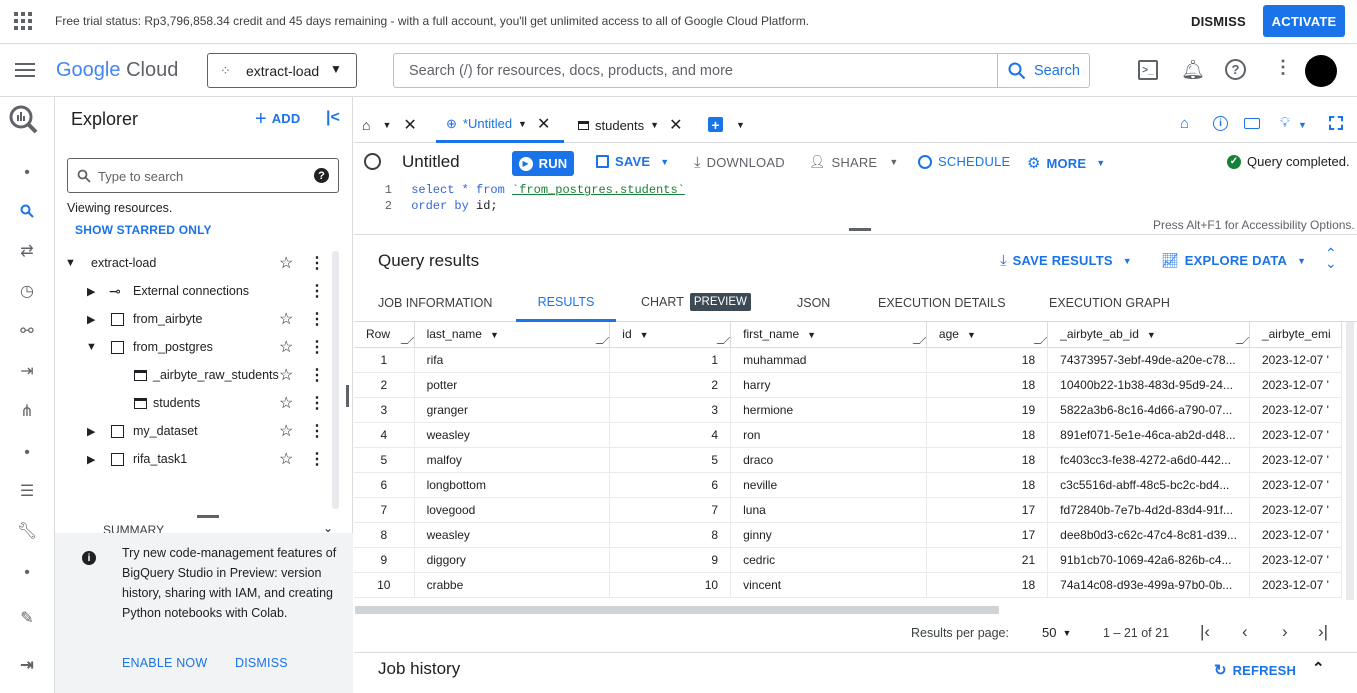 The width and height of the screenshot is (1357, 693). What do you see at coordinates (195, 403) in the screenshot?
I see `tree-item-students: students ☆ ⋮` at bounding box center [195, 403].